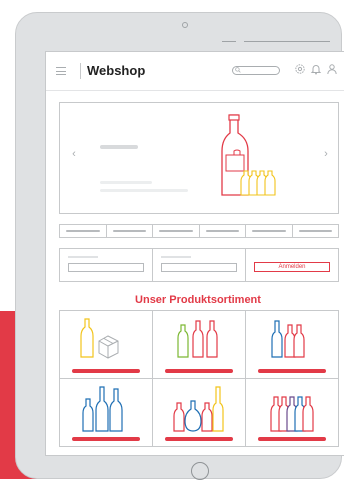 This screenshot has width=344, height=480. I want to click on username-cell, so click(106, 265).